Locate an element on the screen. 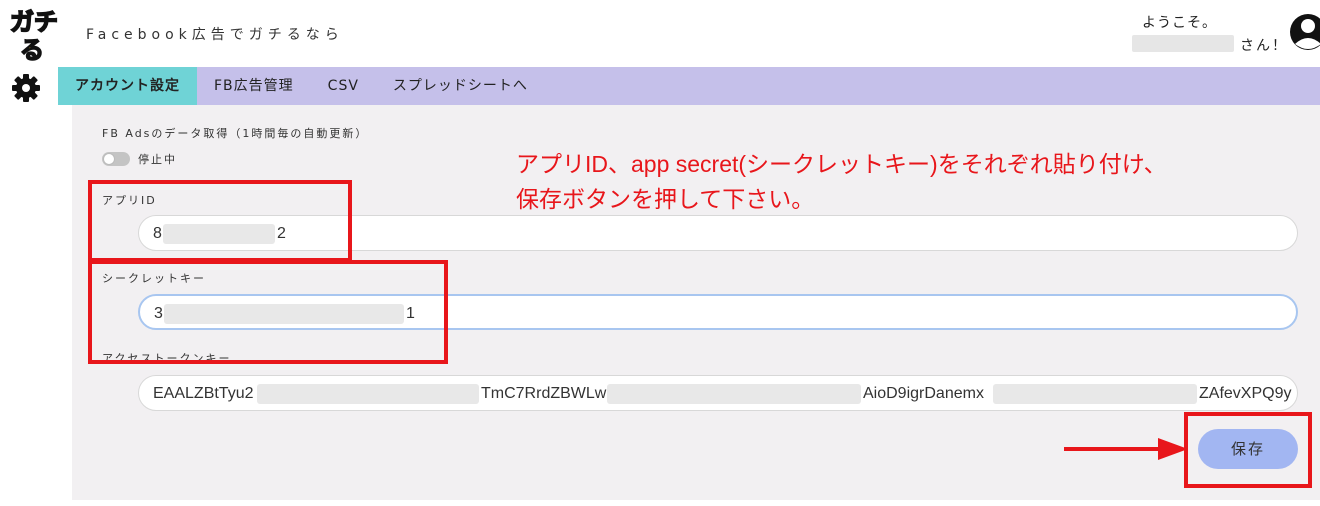  user-avatar-icon is located at coordinates (1303, 33).